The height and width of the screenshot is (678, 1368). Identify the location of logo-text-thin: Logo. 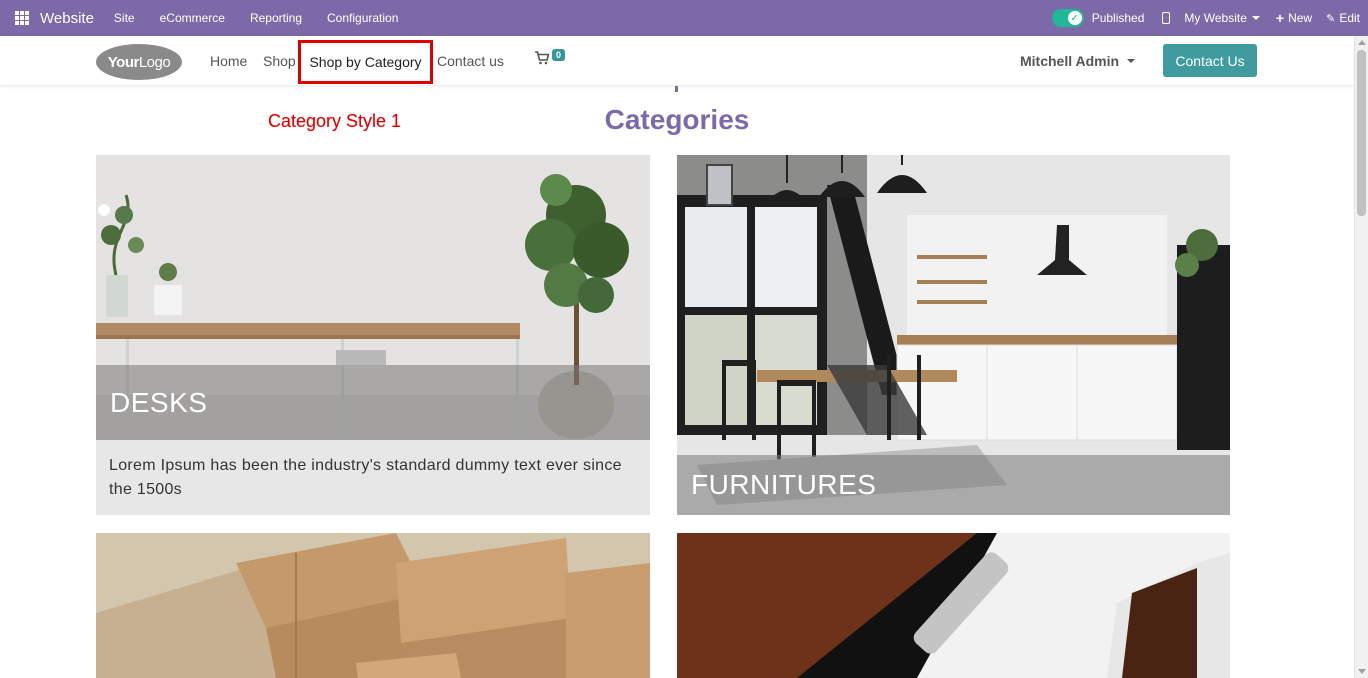
(154, 62).